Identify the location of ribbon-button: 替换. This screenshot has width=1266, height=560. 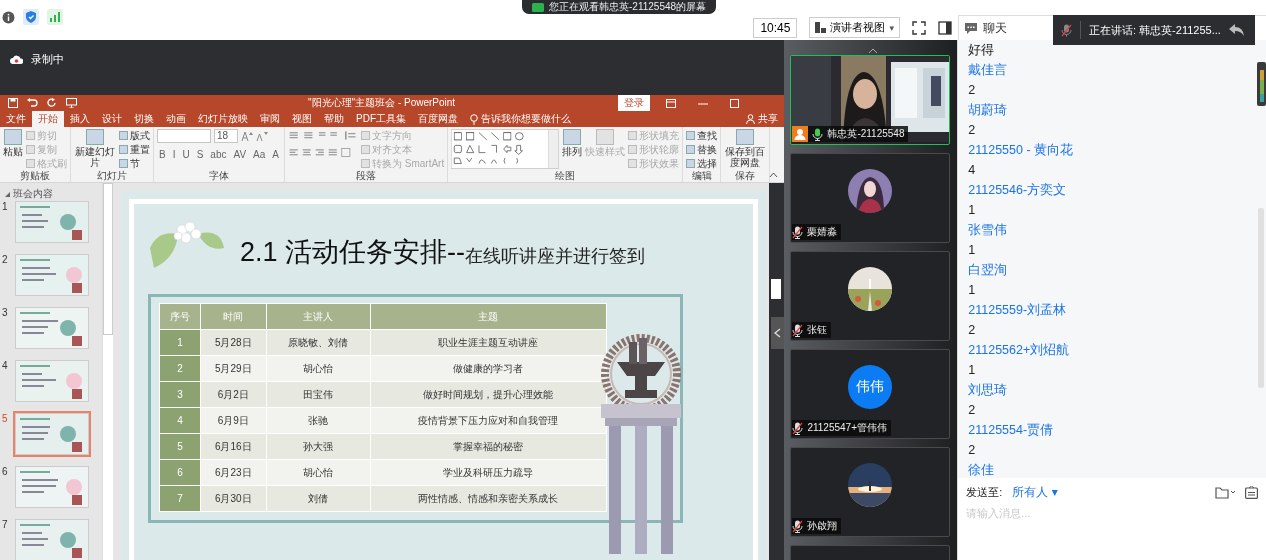
(702, 149).